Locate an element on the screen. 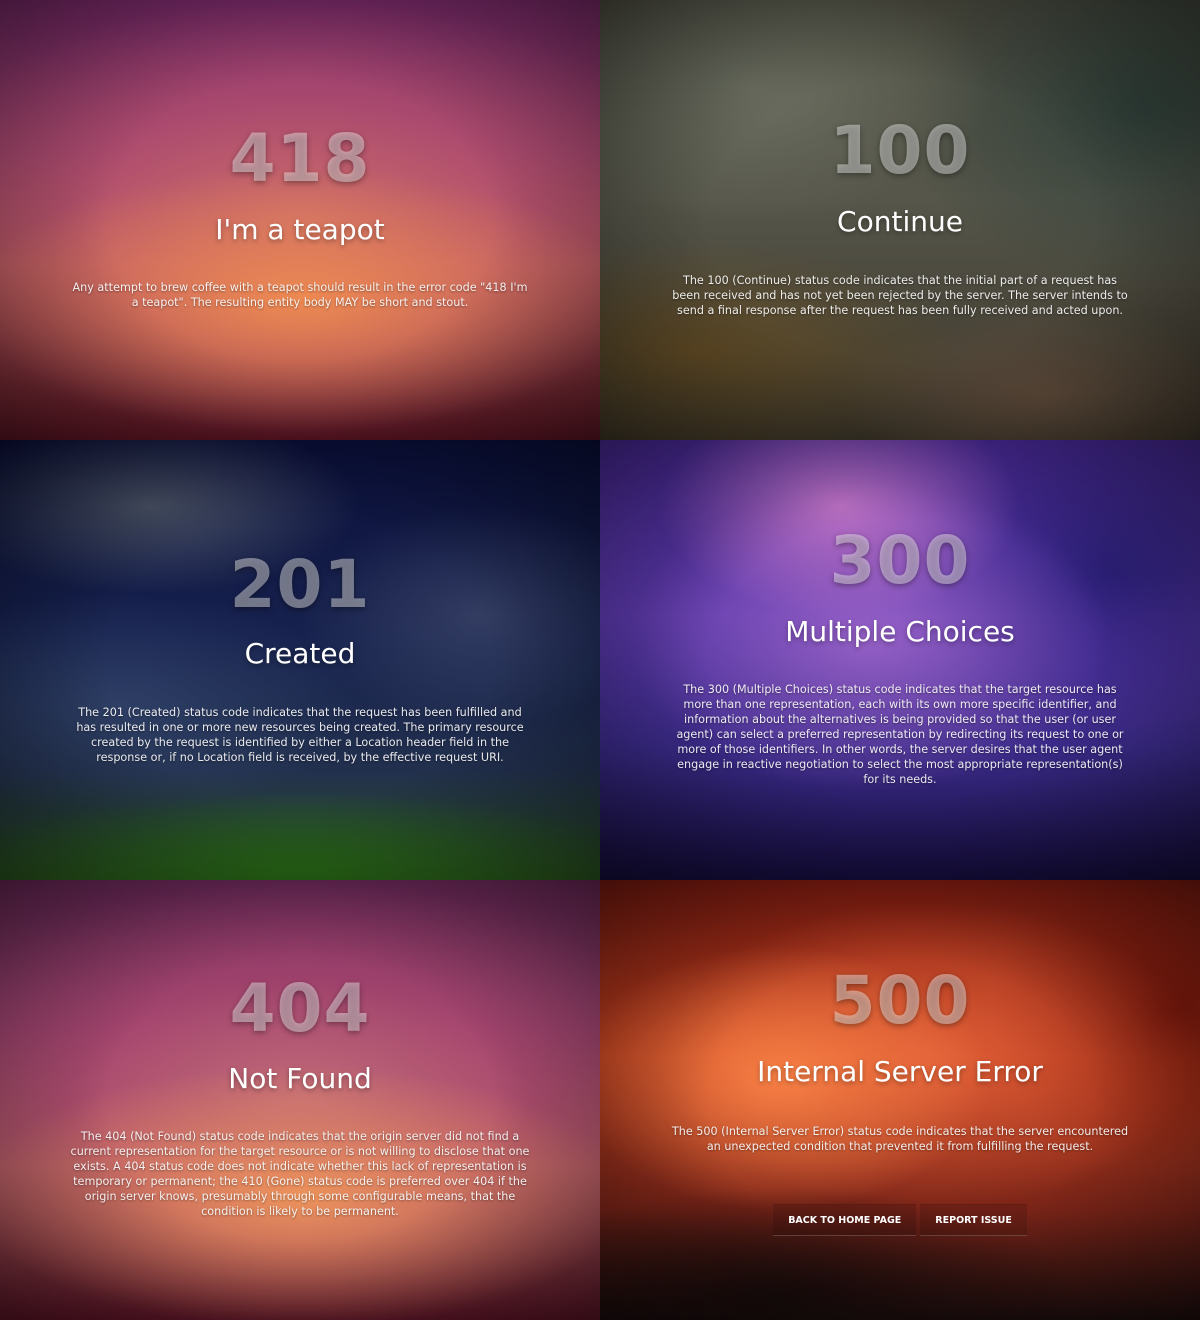 The image size is (1200, 1320). status-title: Multiple Choices is located at coordinates (900, 631).